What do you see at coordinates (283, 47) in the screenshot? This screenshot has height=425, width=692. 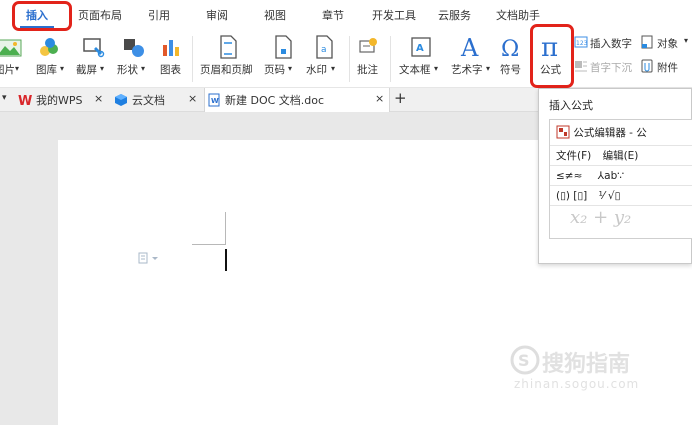 I see `page-number-icon` at bounding box center [283, 47].